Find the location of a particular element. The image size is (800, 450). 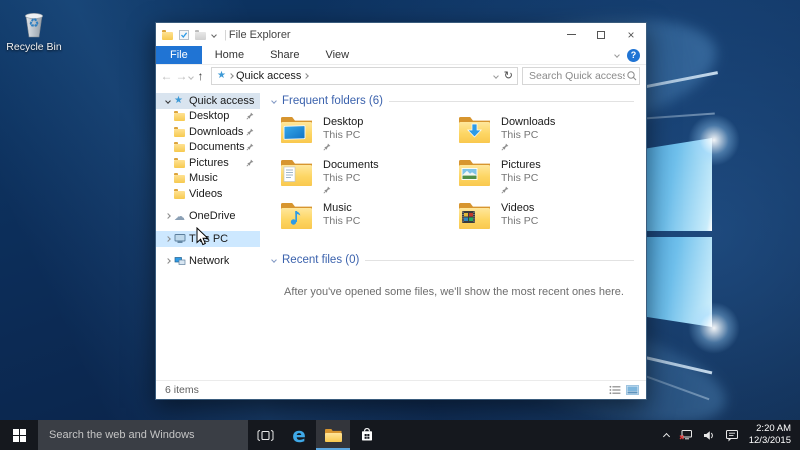

properties-icon is located at coordinates (184, 34).